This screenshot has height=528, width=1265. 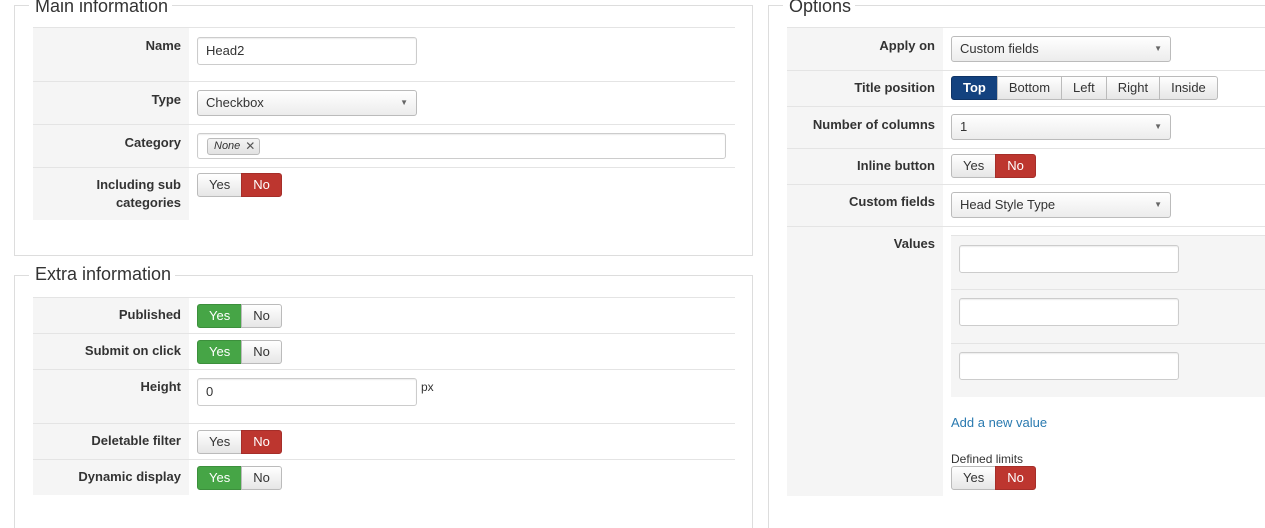 I want to click on dynamic-display-toggle: Yes No, so click(x=239, y=478).